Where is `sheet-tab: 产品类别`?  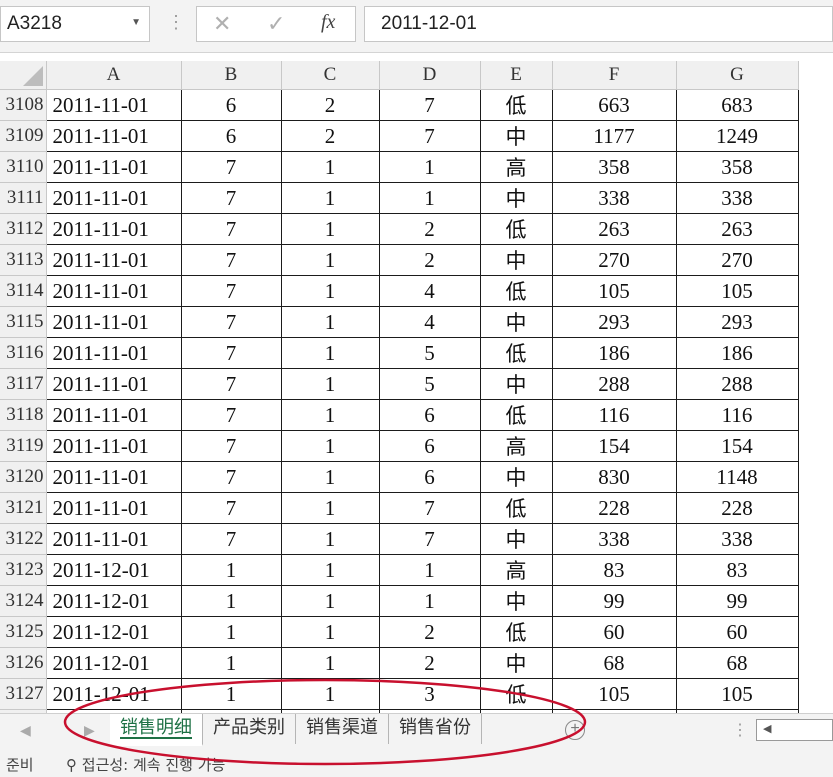
sheet-tab: 产品类别 is located at coordinates (249, 729).